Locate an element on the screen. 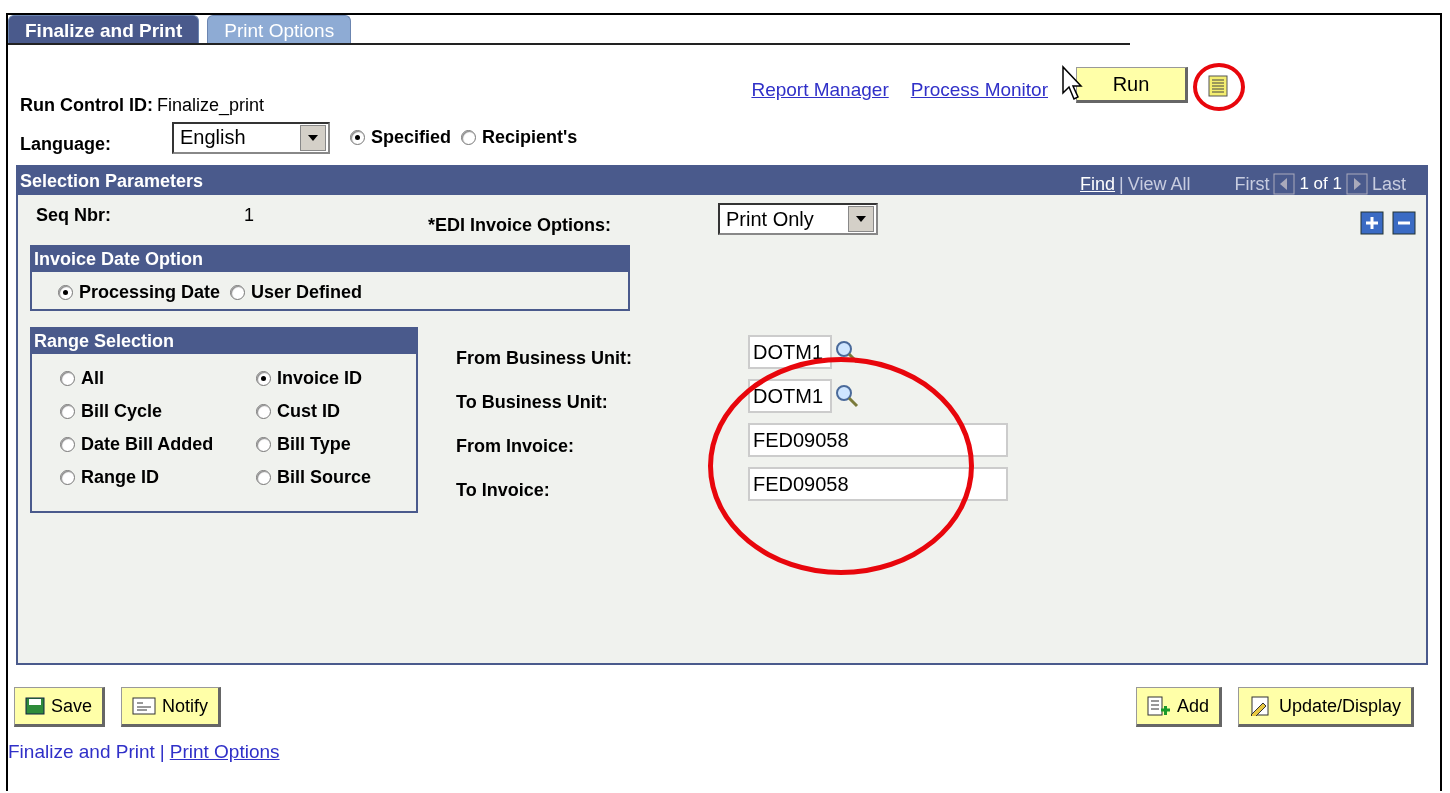 This screenshot has width=1450, height=793. toolbar-button: Add is located at coordinates (1178, 707).